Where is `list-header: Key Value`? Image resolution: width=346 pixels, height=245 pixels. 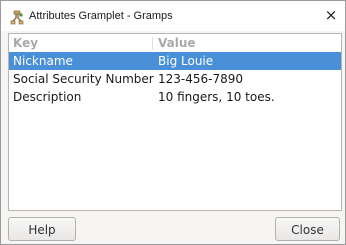 list-header: Key Value is located at coordinates (175, 43).